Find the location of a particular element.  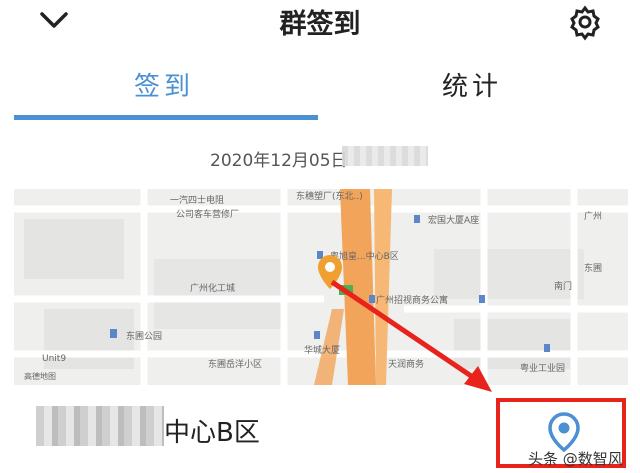

map-label: 东圃 is located at coordinates (593, 268).